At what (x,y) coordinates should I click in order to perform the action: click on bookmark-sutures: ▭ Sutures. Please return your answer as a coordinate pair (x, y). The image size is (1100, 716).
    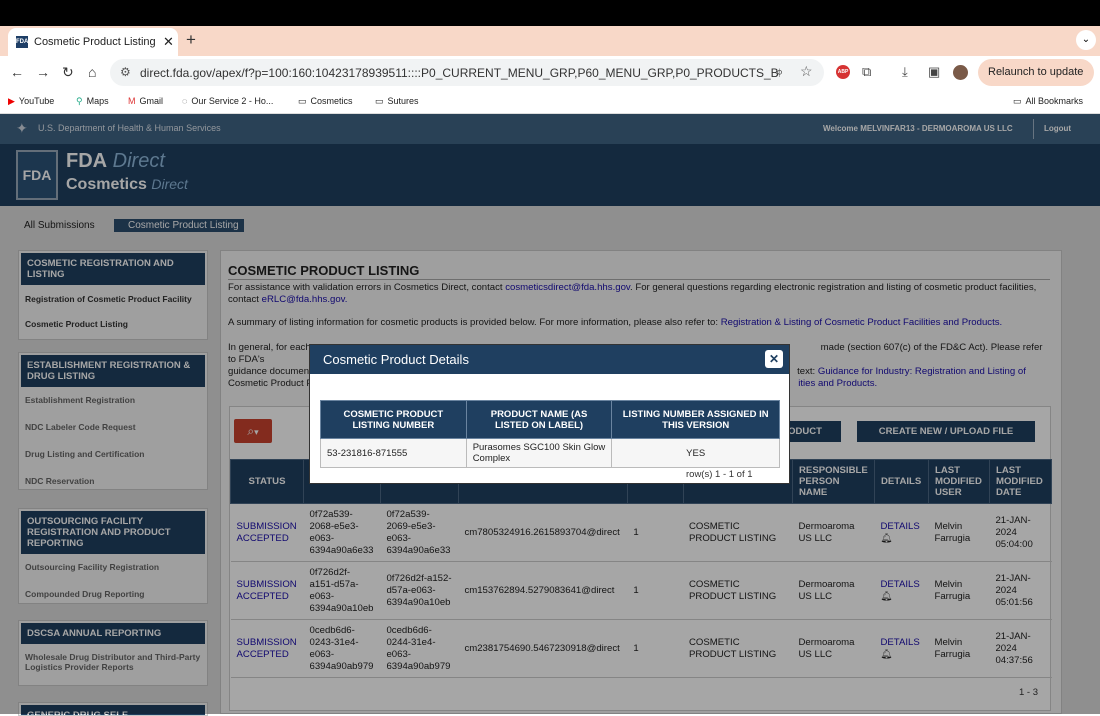
    Looking at the image, I should click on (397, 101).